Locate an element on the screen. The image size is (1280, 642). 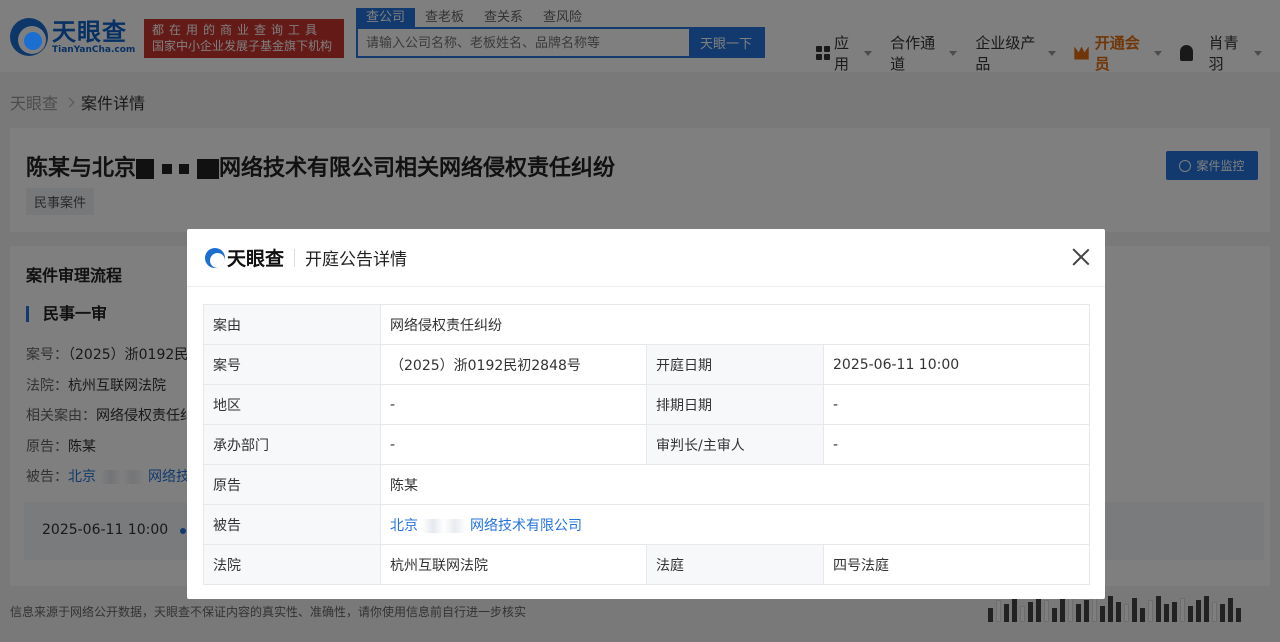
divider is located at coordinates (295, 257).